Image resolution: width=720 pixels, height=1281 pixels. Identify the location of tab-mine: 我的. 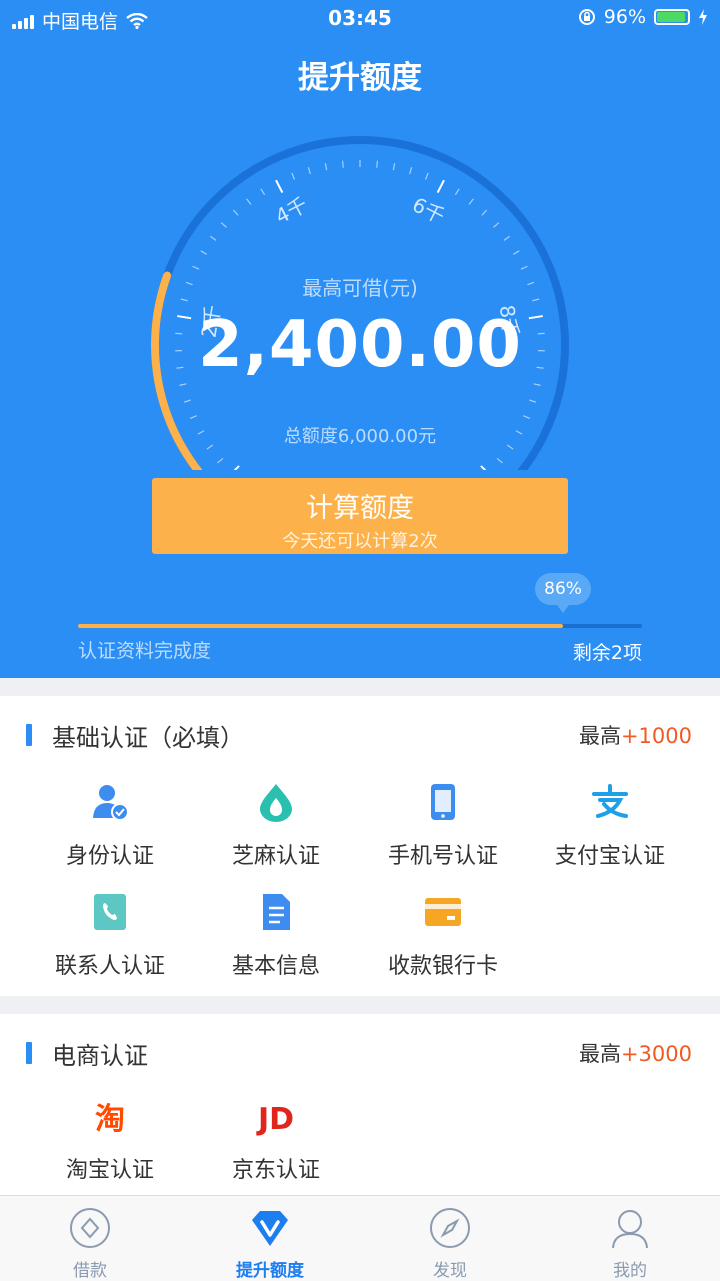
(630, 1238).